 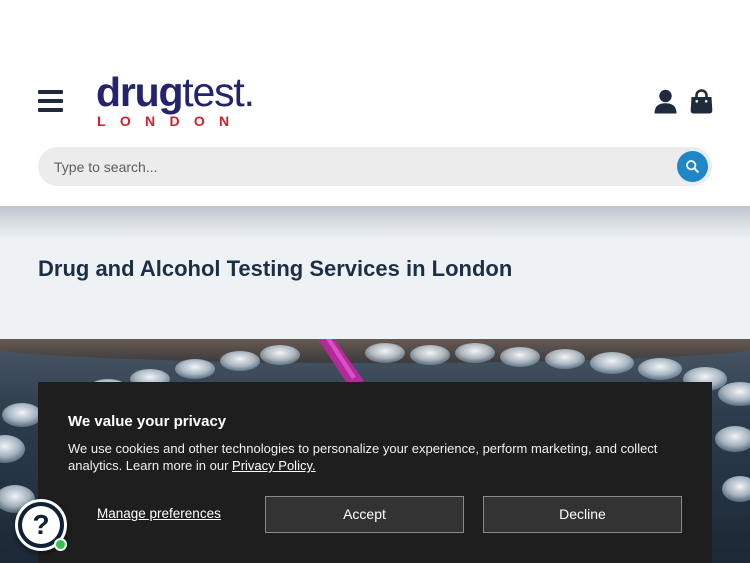 What do you see at coordinates (159, 513) in the screenshot?
I see `manage-preferences-link: Manage preferences` at bounding box center [159, 513].